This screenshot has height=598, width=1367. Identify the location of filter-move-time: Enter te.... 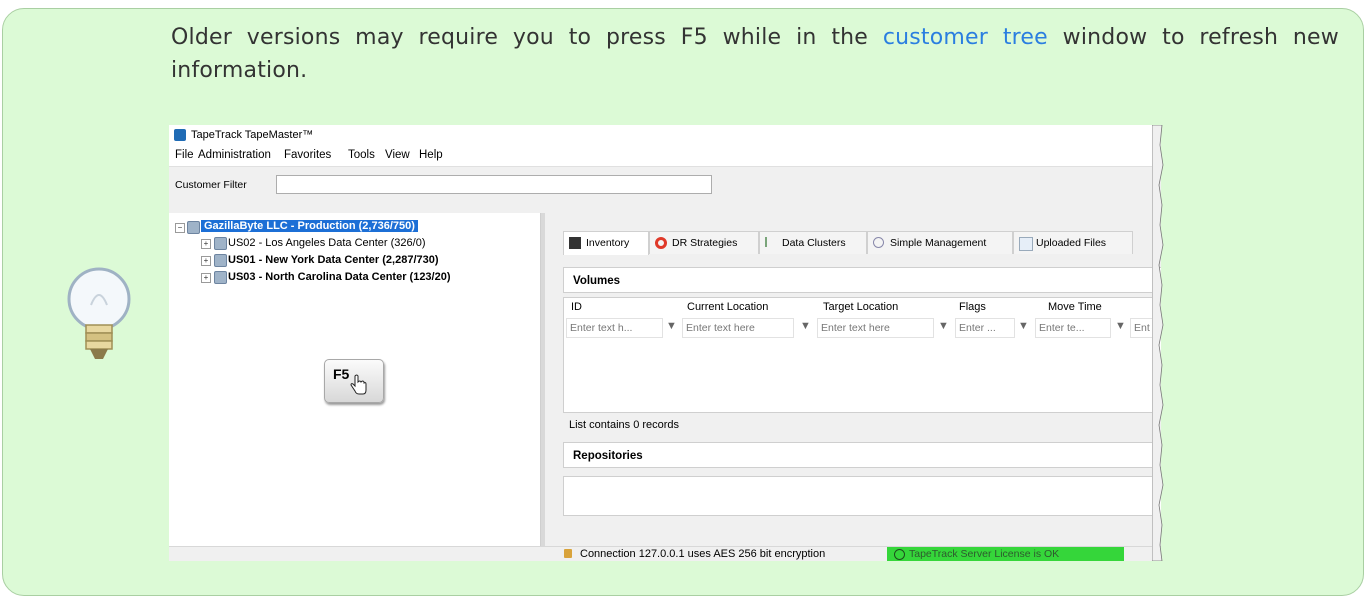
(1073, 328).